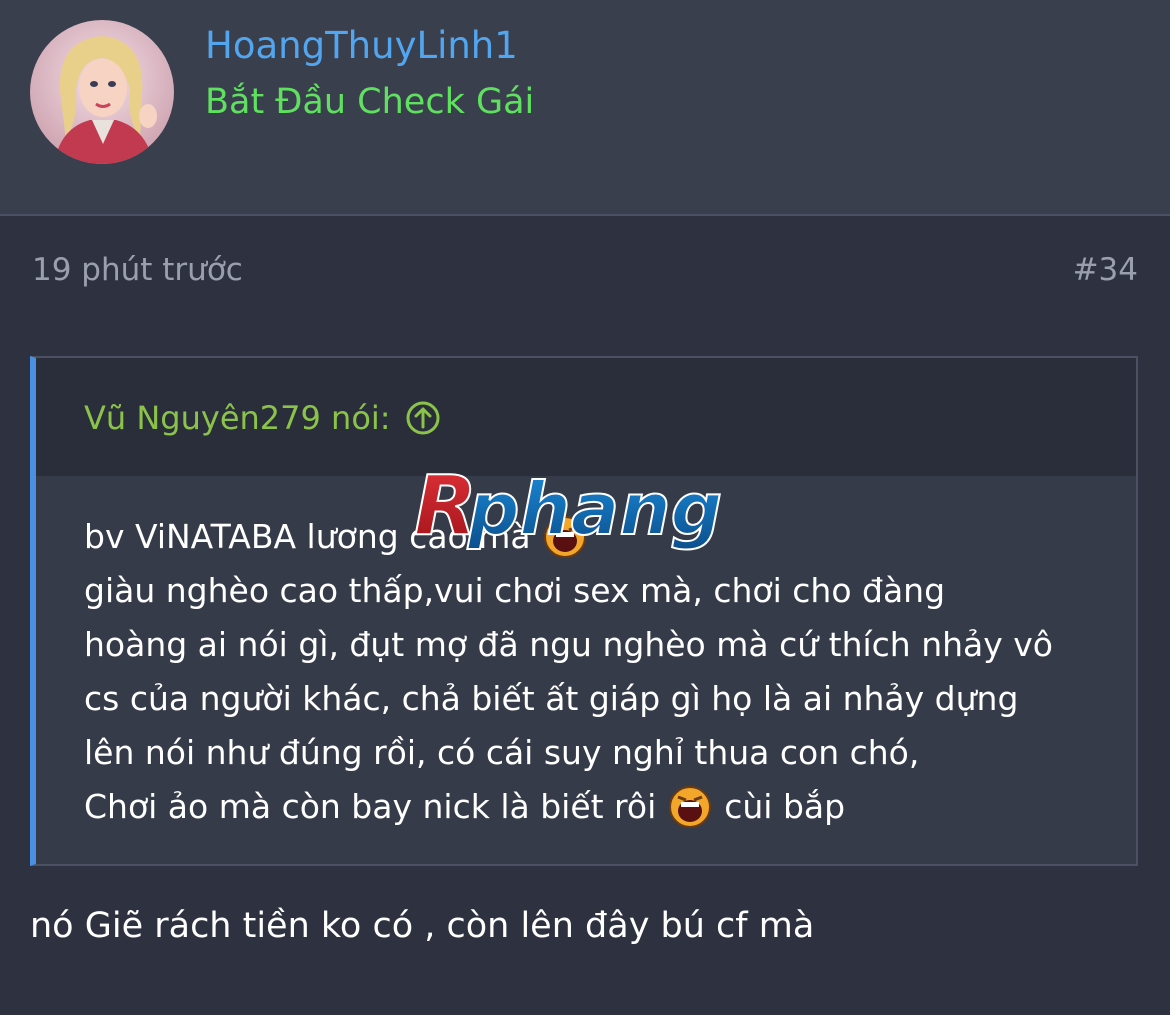  I want to click on arrow-up-circle-icon, so click(423, 418).